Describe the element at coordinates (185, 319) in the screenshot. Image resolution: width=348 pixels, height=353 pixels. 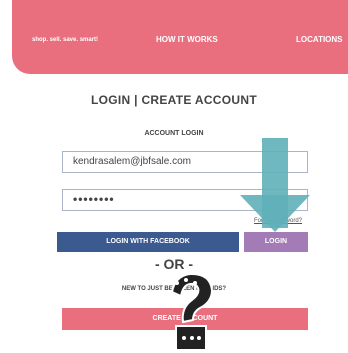
I see `create-account-button: CREATE ACCOUNT` at that location.